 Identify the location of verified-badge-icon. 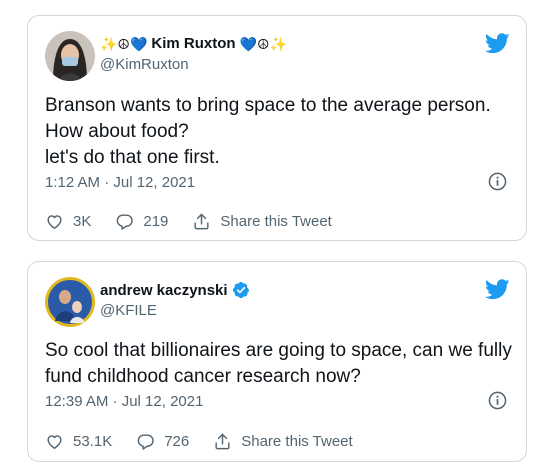
(240, 290).